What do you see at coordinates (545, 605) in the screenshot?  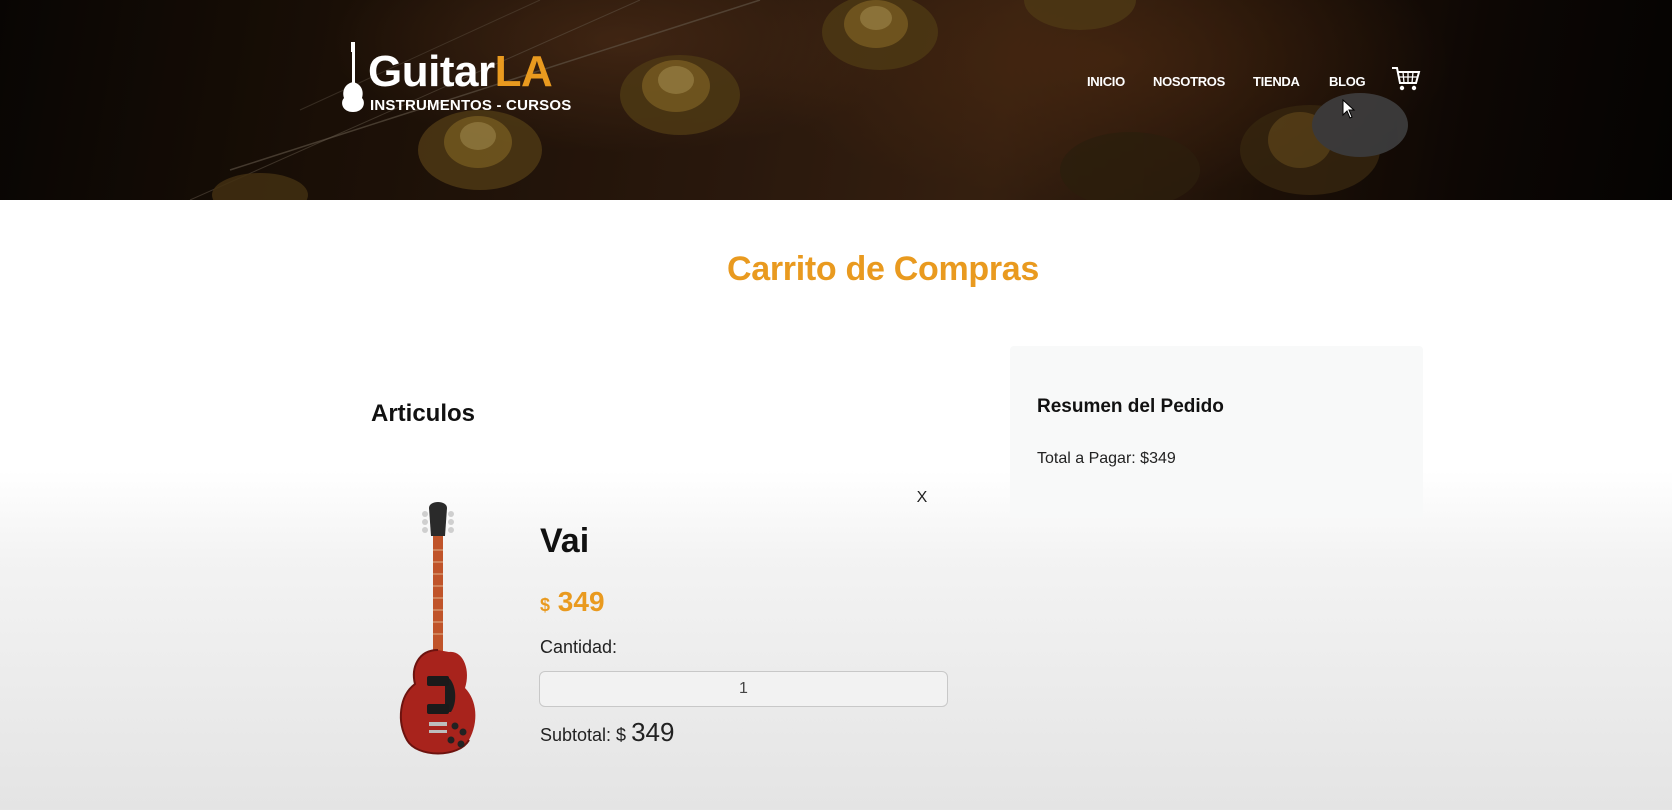 I see `price-currency: $` at bounding box center [545, 605].